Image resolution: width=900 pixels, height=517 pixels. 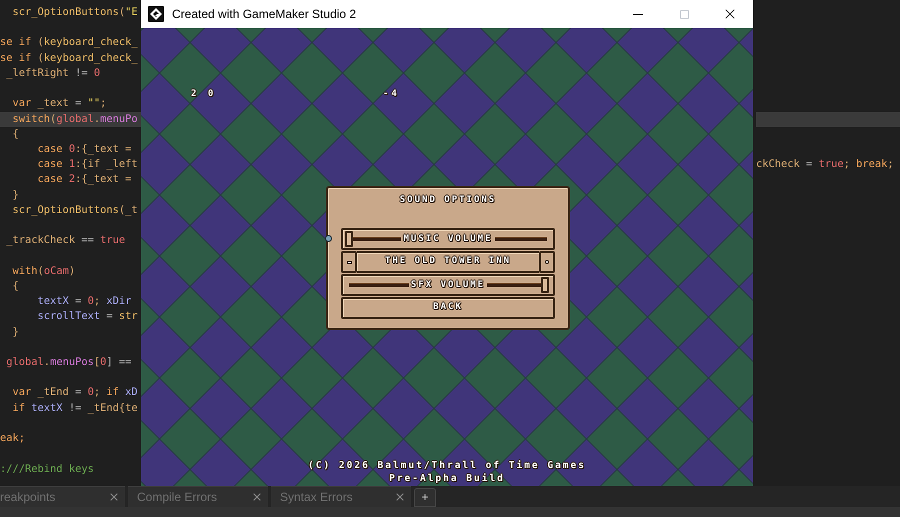 What do you see at coordinates (47, 469) in the screenshot?
I see `code-line: :///Rebind keys` at bounding box center [47, 469].